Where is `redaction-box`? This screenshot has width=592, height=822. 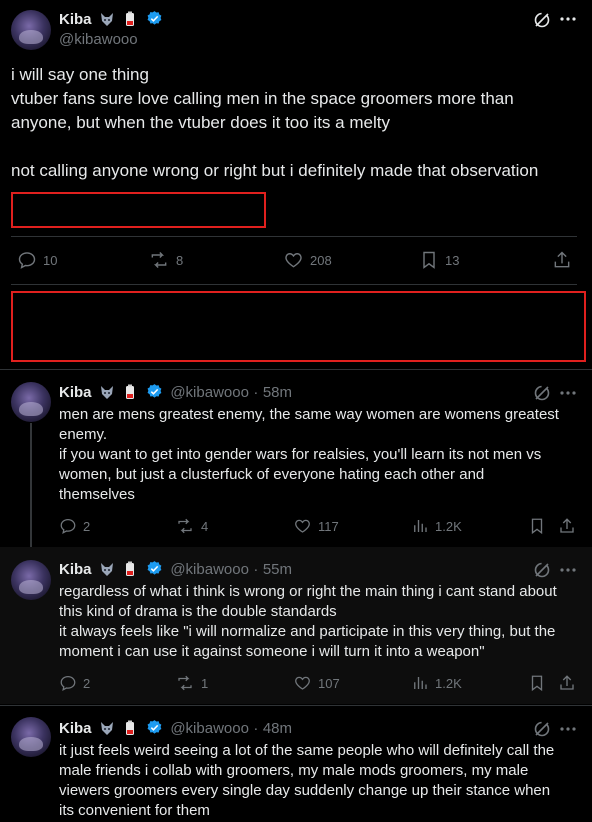 redaction-box is located at coordinates (138, 210).